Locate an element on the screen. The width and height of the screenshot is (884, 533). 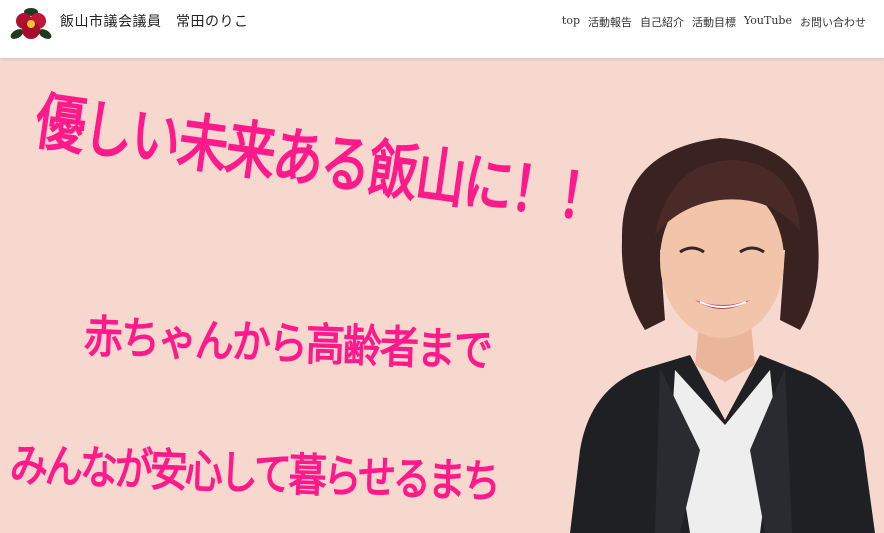
nav-top: top is located at coordinates (571, 22).